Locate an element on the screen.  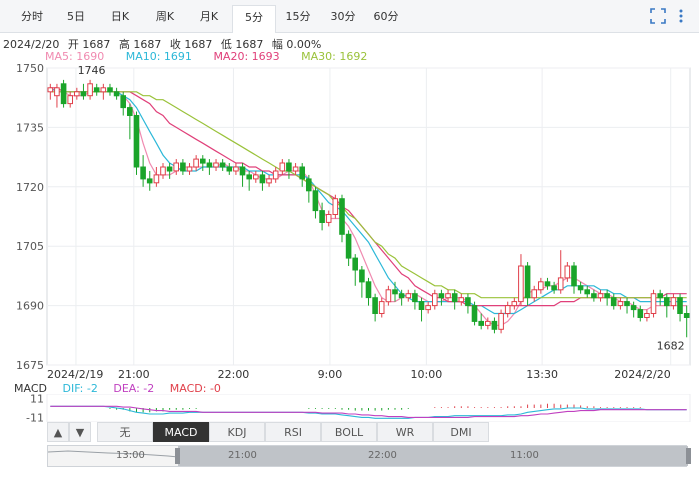
indicator-tab-none: 无 is located at coordinates (125, 432).